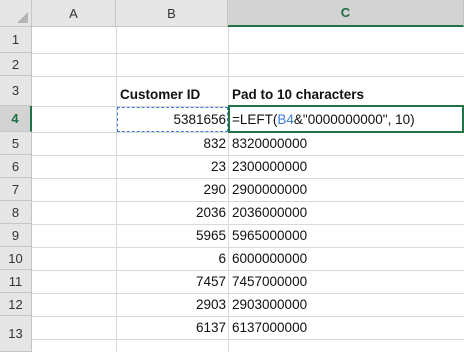 This screenshot has width=464, height=352. I want to click on formula-editor-c4: =LEFT(B4 &"0000000000", 10), so click(346, 119).